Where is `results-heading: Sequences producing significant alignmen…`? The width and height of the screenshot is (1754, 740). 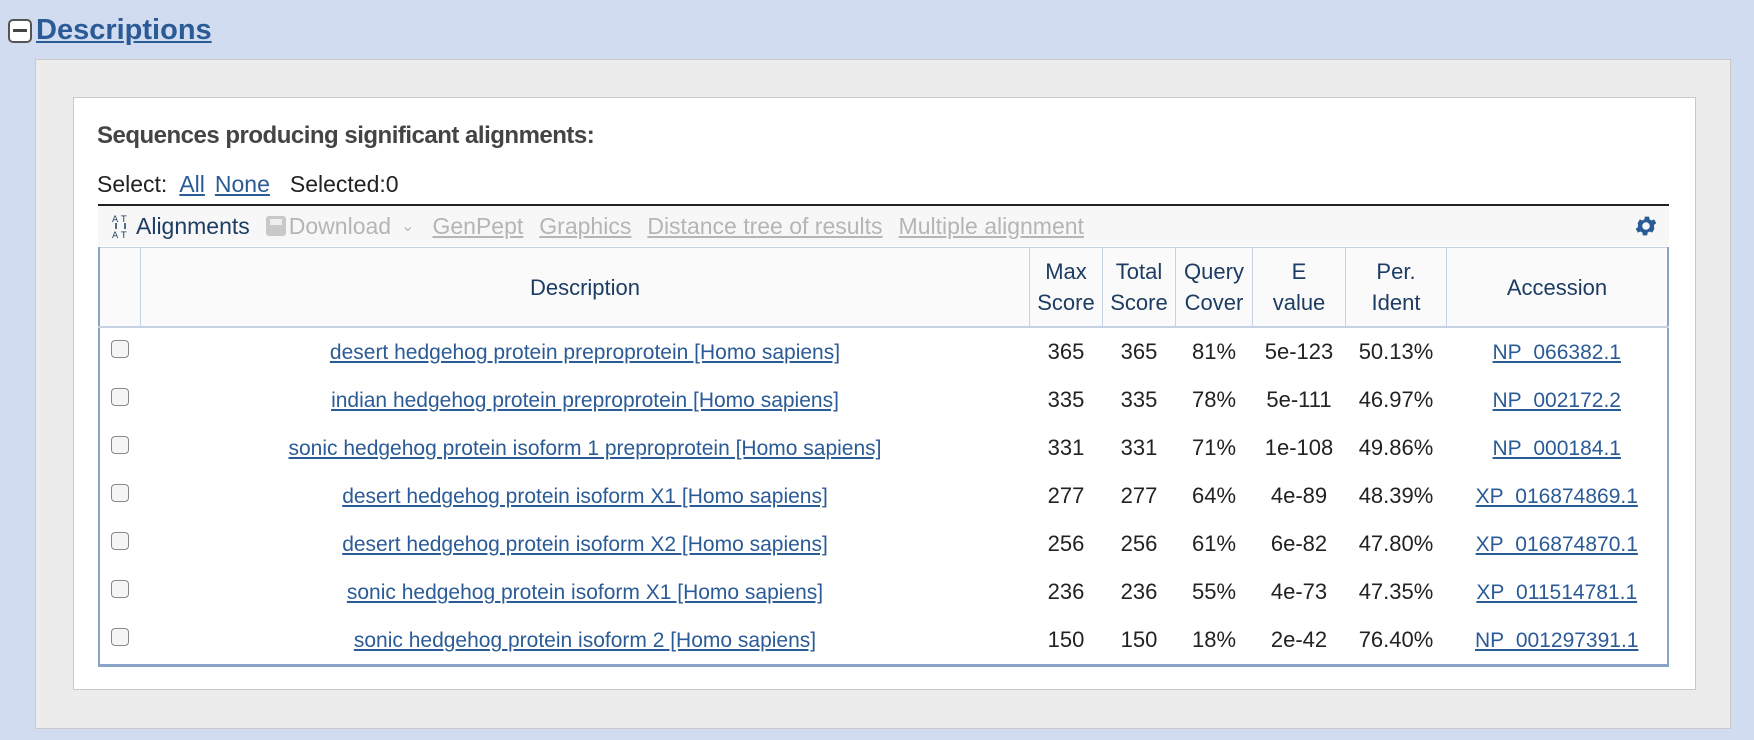 results-heading: Sequences producing significant alignmen… is located at coordinates (346, 135).